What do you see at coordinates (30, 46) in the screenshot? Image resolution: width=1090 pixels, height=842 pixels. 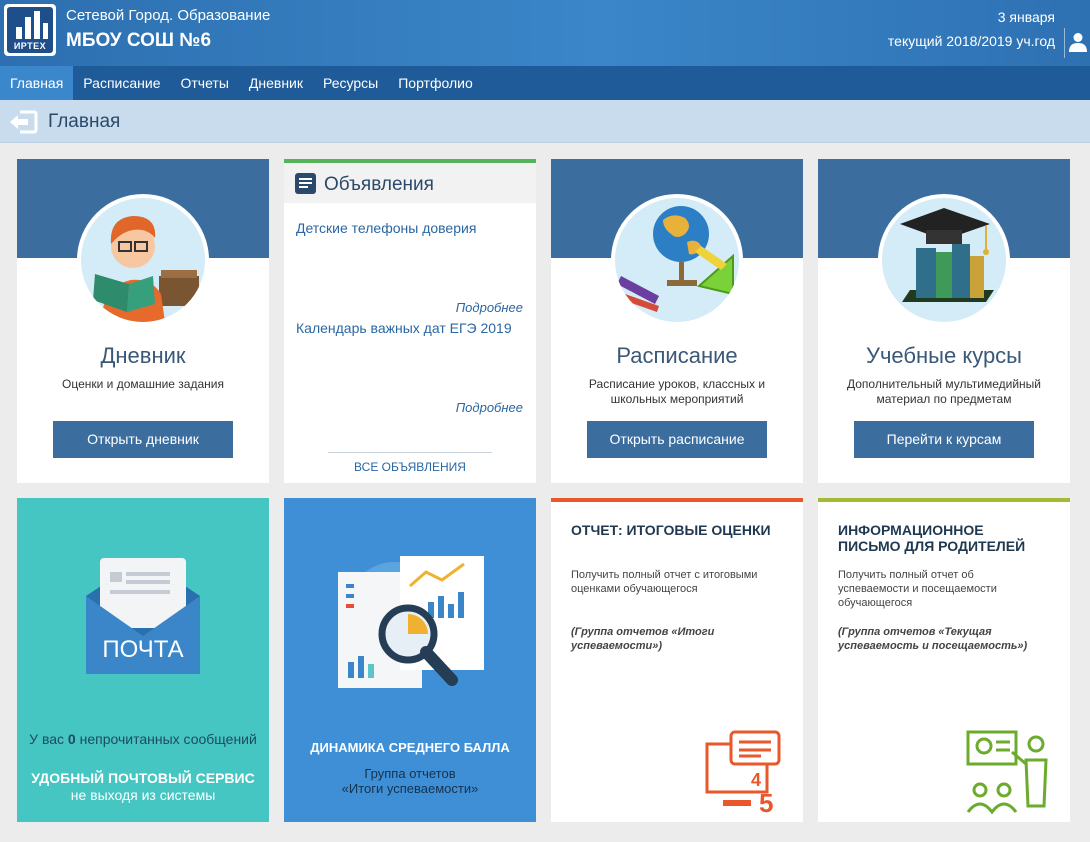 I see `logo-text: ИРТЕХ` at bounding box center [30, 46].